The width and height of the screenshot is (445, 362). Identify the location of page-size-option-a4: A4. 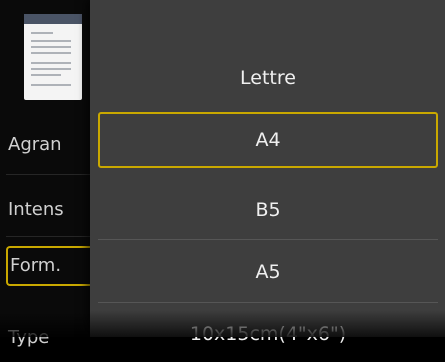
(268, 140).